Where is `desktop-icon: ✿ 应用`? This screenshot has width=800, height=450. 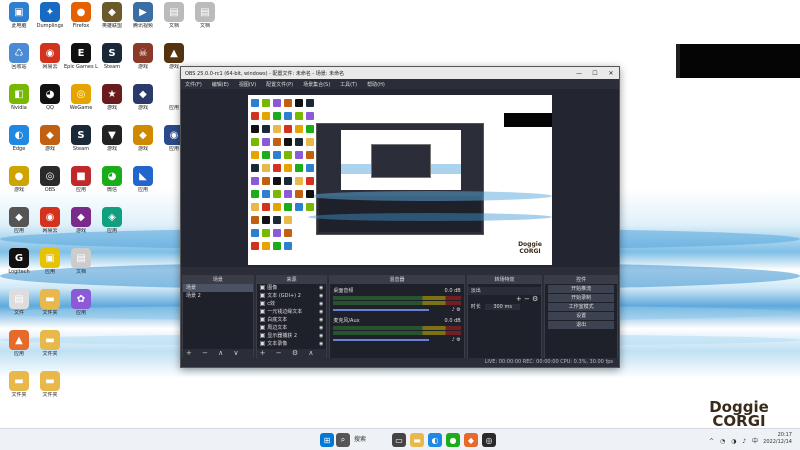
desktop-icon: ✿ 应用 is located at coordinates (81, 302).